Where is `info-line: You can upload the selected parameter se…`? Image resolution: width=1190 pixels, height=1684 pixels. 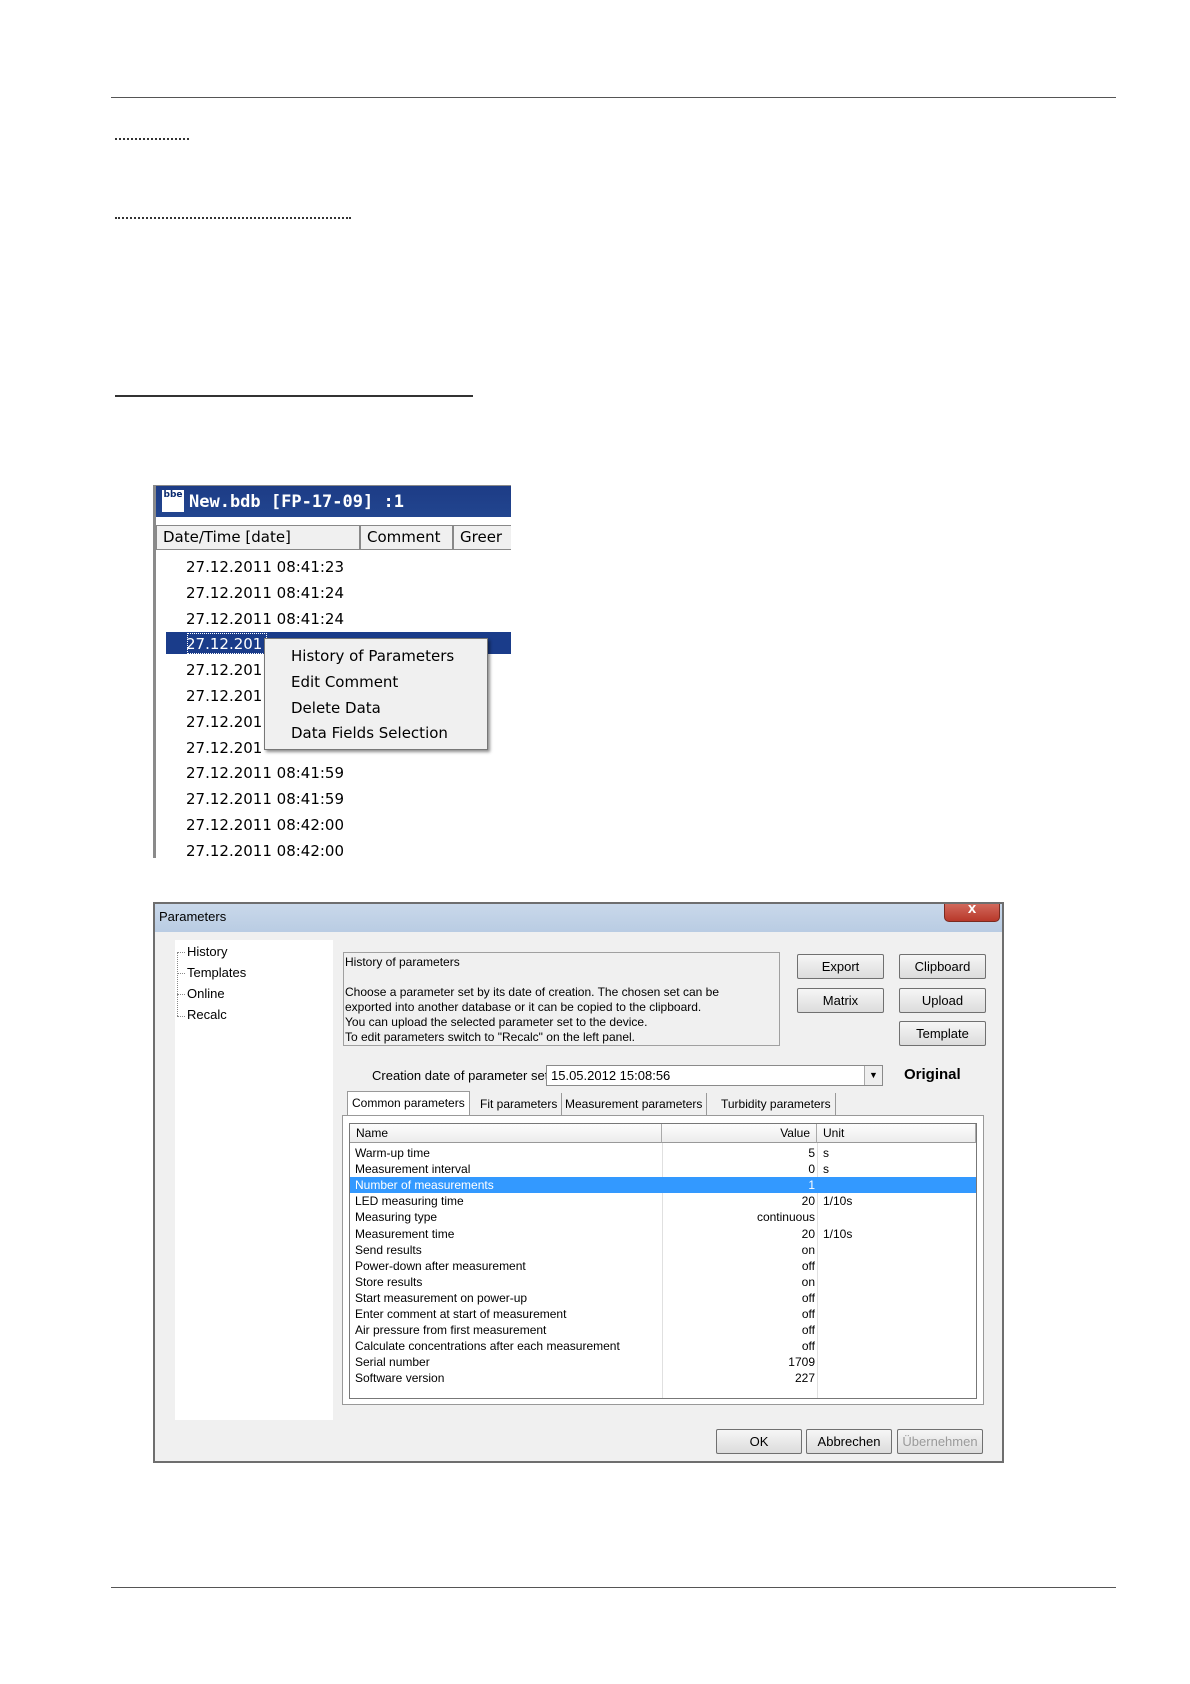
info-line: You can upload the selected parameter se… is located at coordinates (496, 1022).